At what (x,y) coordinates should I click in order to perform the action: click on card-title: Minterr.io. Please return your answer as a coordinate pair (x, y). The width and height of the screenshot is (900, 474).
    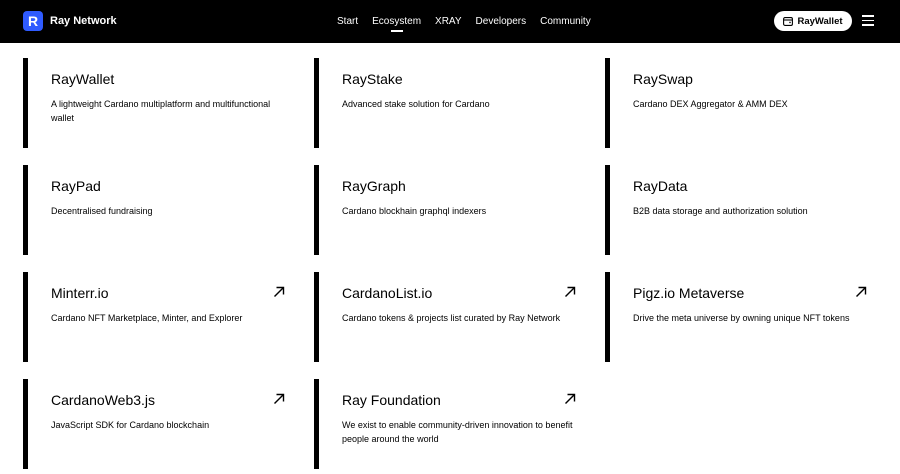
    Looking at the image, I should click on (80, 293).